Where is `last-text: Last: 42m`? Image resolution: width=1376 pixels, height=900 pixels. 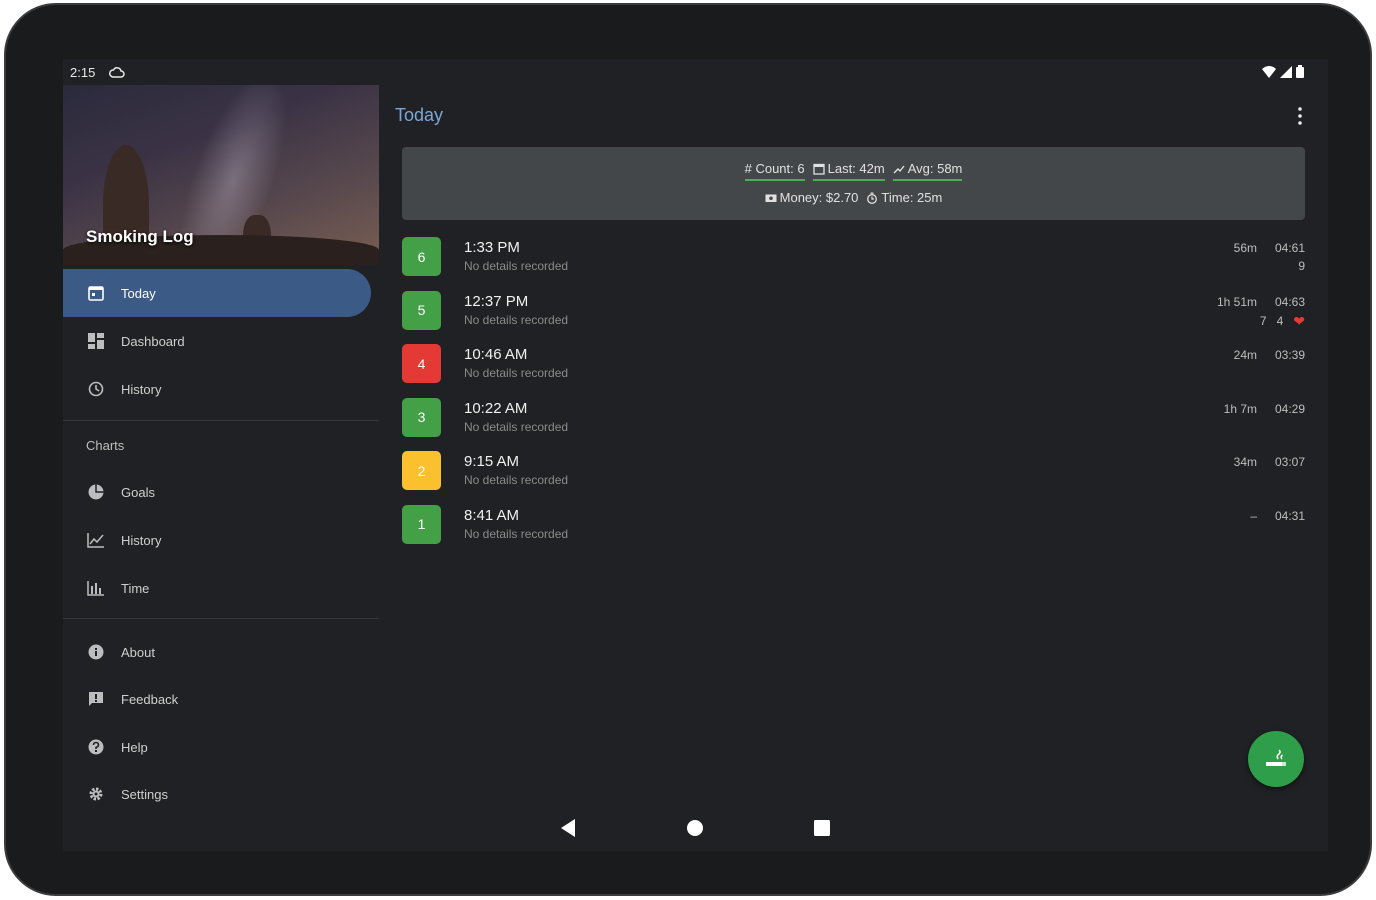
last-text: Last: 42m is located at coordinates (856, 168).